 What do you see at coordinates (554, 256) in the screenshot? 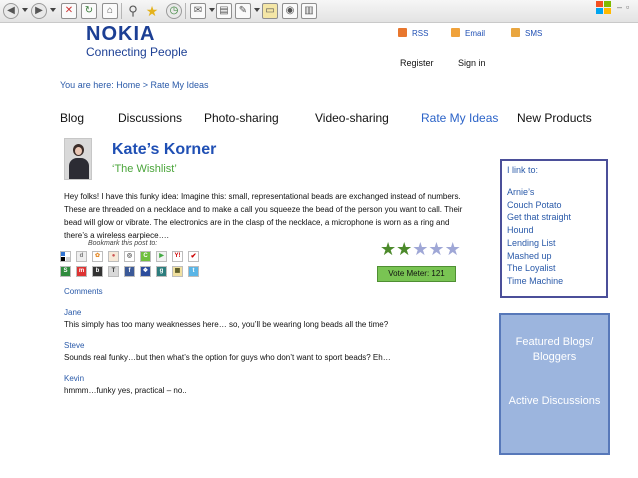
I see `link-item-mashed-up: Mashed up` at bounding box center [554, 256].